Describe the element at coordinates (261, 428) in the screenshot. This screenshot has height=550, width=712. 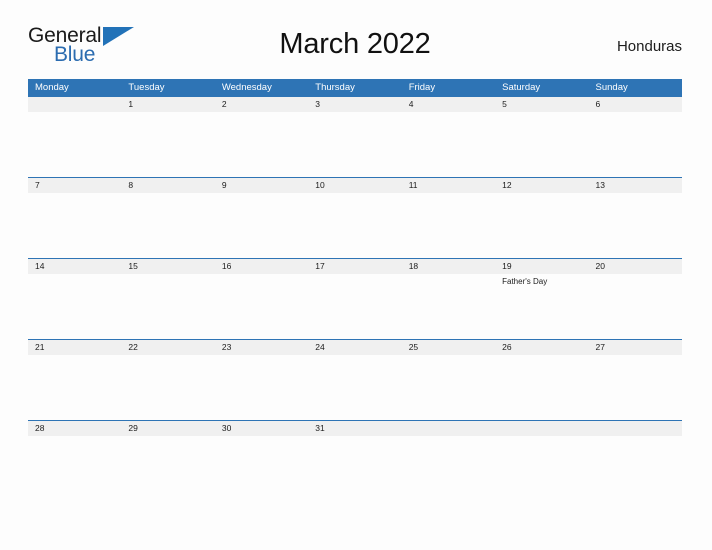
I see `day-number: 30` at that location.